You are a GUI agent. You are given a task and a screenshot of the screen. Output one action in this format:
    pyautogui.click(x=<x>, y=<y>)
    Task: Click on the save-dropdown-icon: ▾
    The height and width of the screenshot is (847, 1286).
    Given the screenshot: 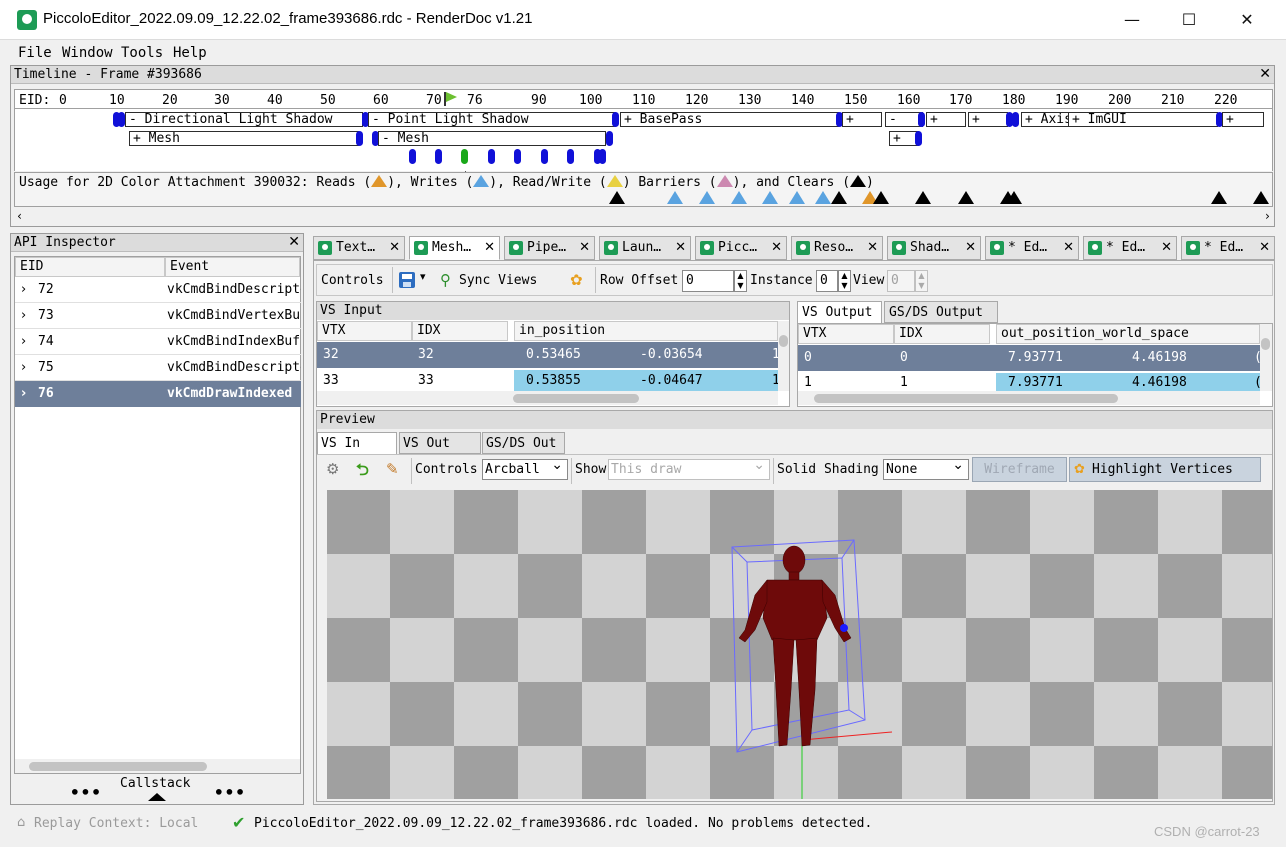 What is the action you would take?
    pyautogui.click(x=423, y=276)
    